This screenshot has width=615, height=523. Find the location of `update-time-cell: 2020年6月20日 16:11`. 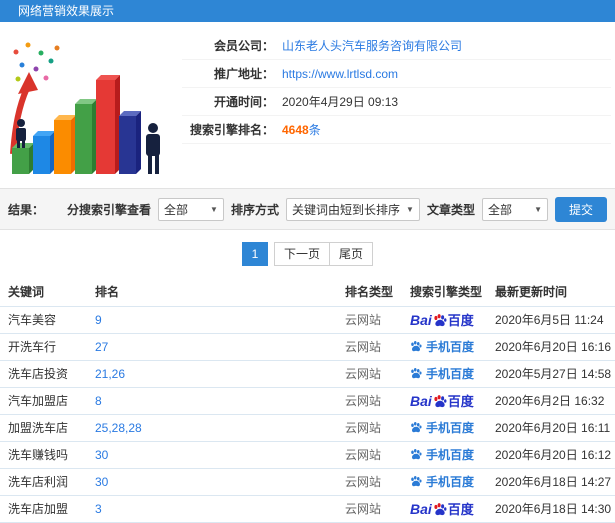

update-time-cell: 2020年6月20日 16:11 is located at coordinates (551, 428).